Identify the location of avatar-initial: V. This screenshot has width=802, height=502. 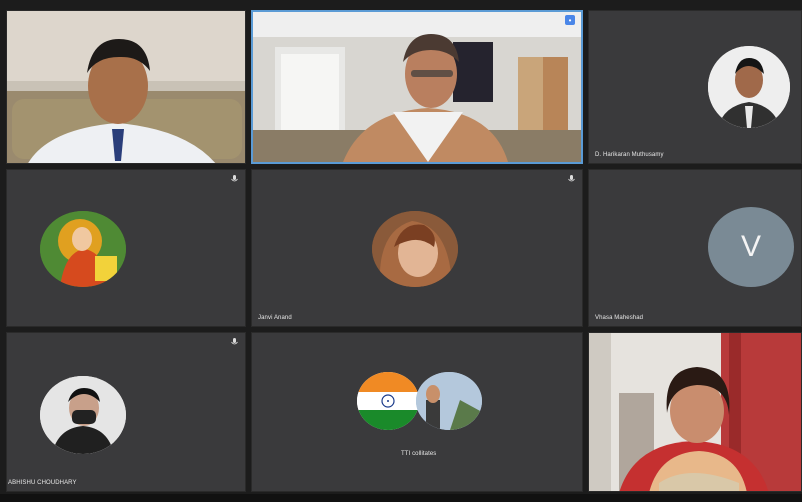
(750, 246).